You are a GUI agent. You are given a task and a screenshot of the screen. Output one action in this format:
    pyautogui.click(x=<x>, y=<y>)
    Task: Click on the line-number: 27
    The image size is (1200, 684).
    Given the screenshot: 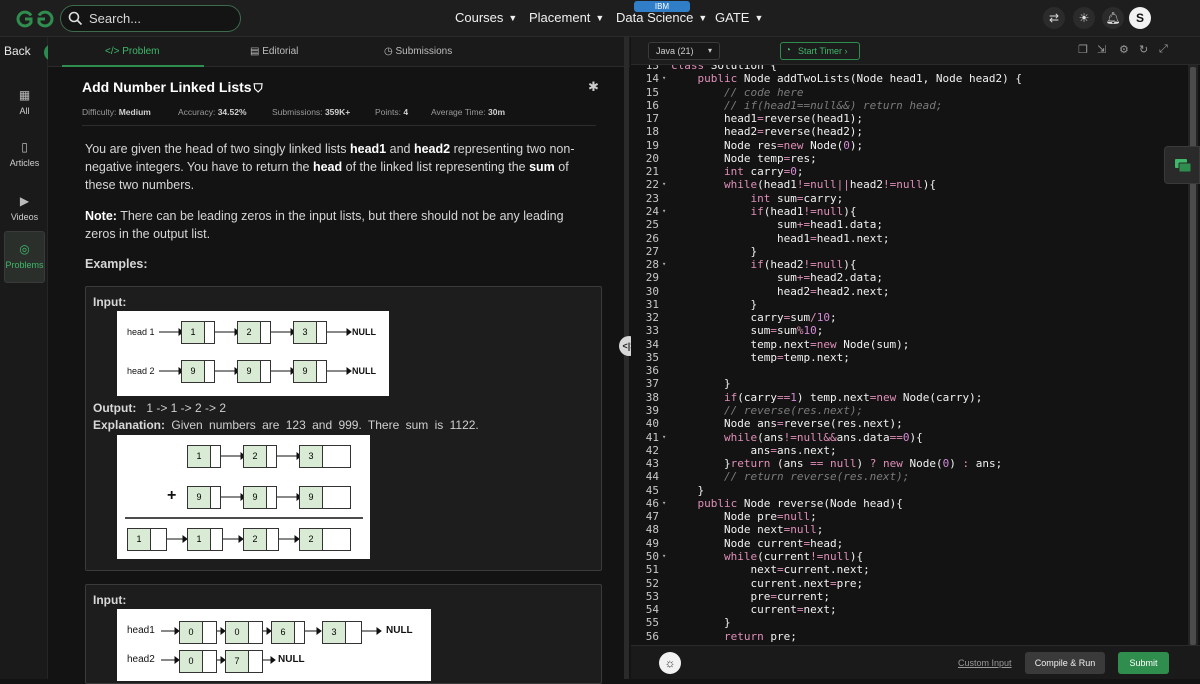 What is the action you would take?
    pyautogui.click(x=652, y=251)
    